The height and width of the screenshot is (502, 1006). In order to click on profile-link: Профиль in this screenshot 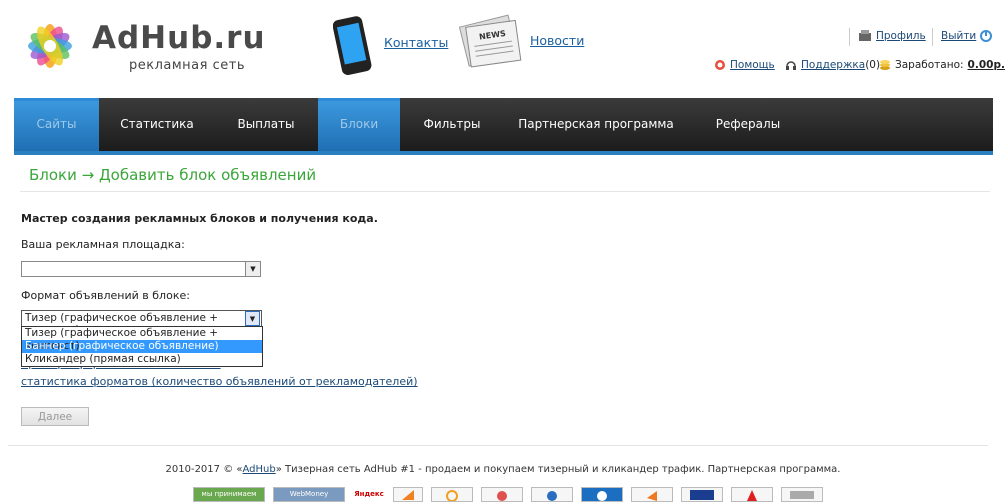, I will do `click(901, 36)`.